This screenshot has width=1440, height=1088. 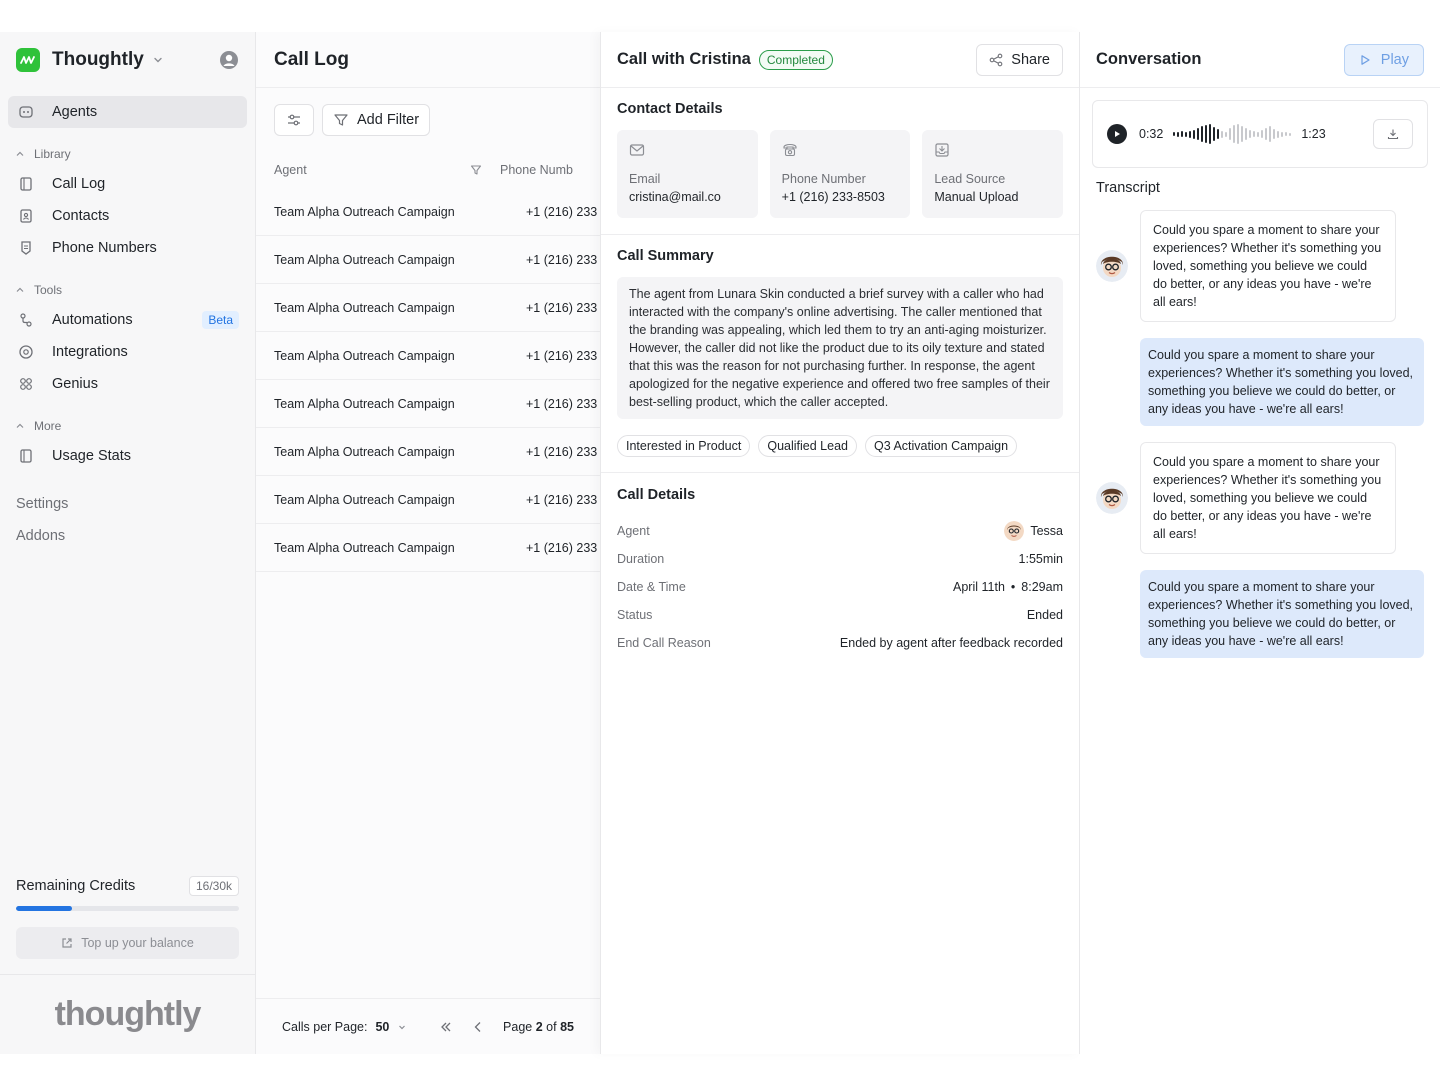 I want to click on sidebar-item-usage-stats: Usage Stats, so click(x=127, y=456).